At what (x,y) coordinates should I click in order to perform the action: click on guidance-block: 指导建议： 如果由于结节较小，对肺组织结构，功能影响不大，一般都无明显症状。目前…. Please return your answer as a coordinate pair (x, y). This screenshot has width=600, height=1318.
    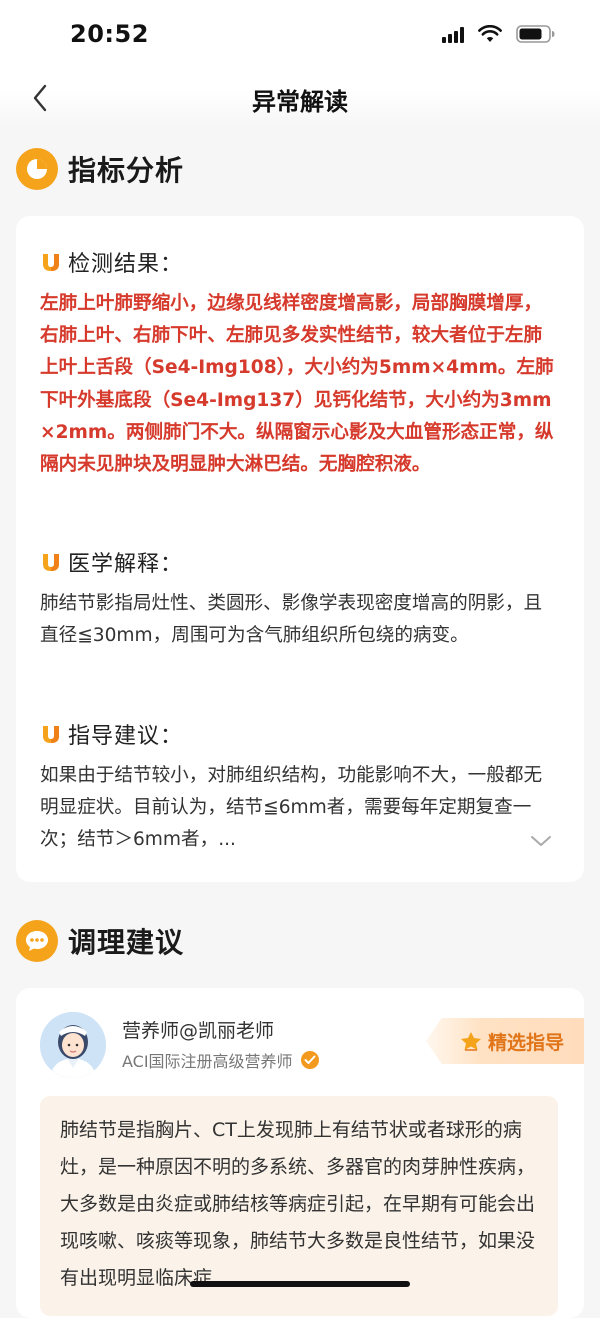
    Looking at the image, I should click on (300, 787).